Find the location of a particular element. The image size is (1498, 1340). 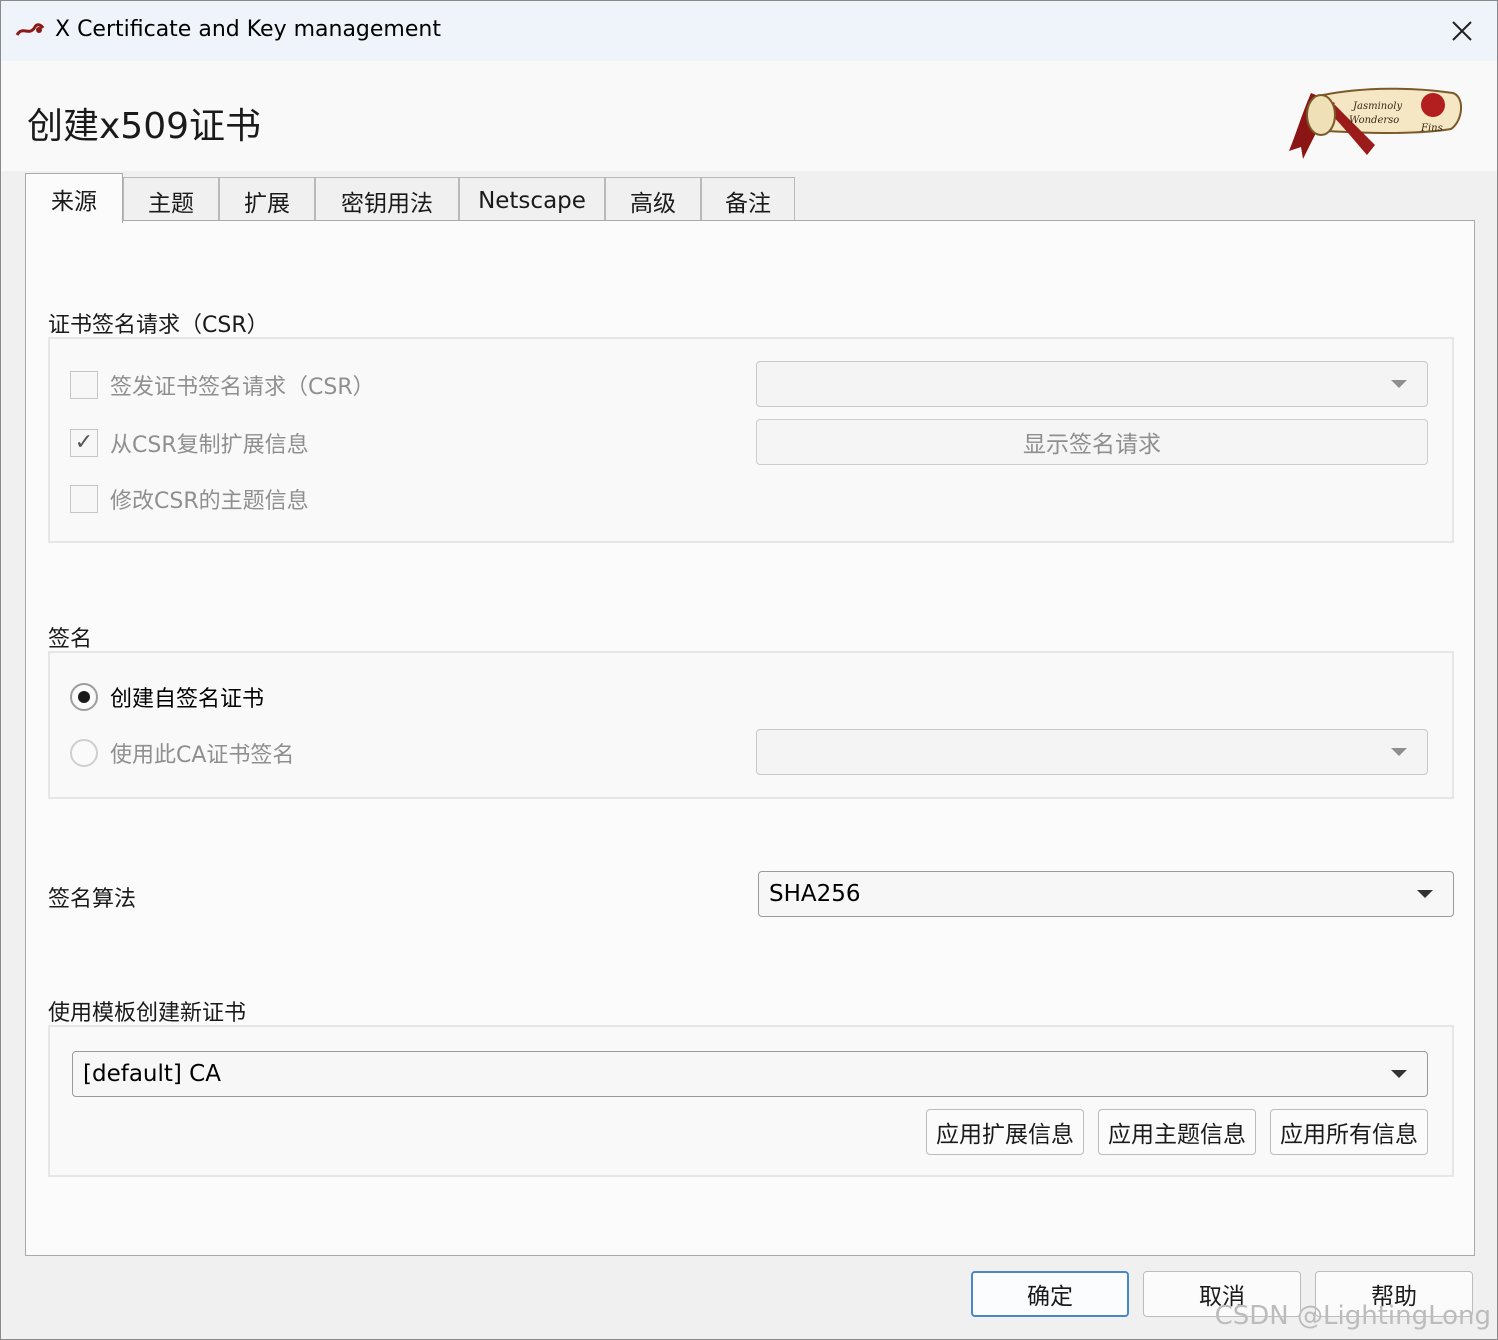

use-ca-label: 使用此CA证书签名 is located at coordinates (202, 755).